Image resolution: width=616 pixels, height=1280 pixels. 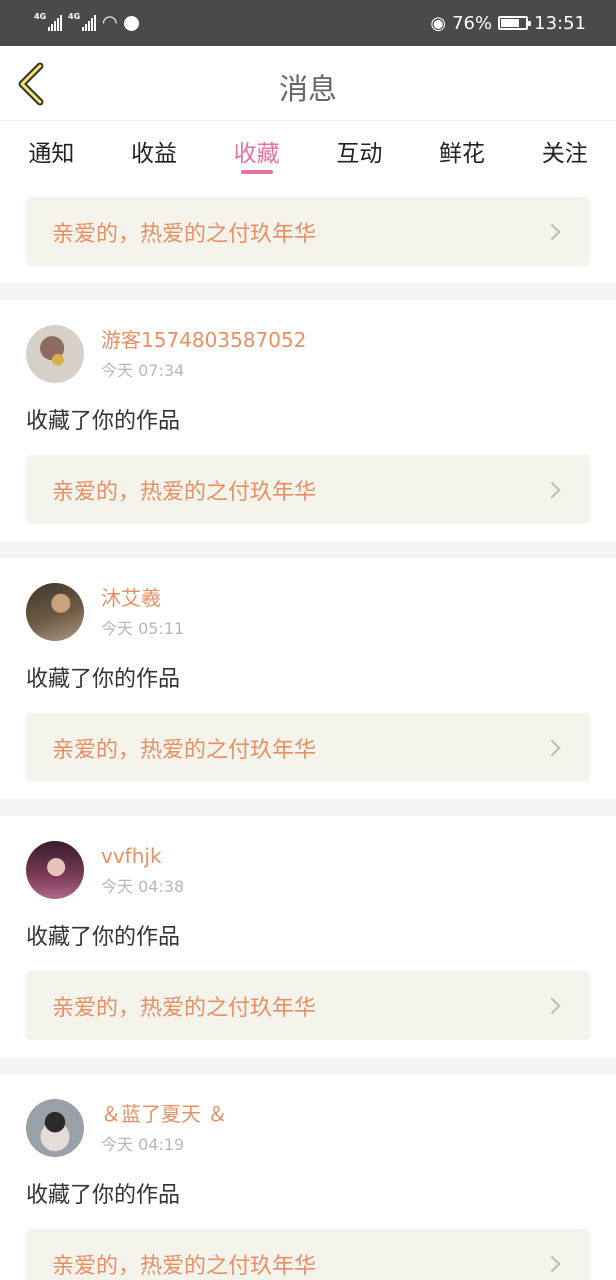 I want to click on tab-notify: 通知, so click(x=51, y=153).